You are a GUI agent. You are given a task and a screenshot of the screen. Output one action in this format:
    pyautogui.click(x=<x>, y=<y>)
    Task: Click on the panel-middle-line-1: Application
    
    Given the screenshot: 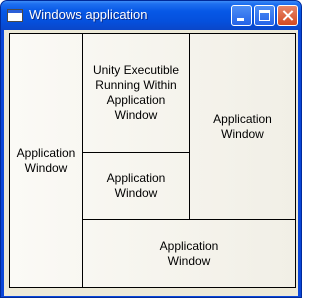 What is the action you would take?
    pyautogui.click(x=136, y=178)
    